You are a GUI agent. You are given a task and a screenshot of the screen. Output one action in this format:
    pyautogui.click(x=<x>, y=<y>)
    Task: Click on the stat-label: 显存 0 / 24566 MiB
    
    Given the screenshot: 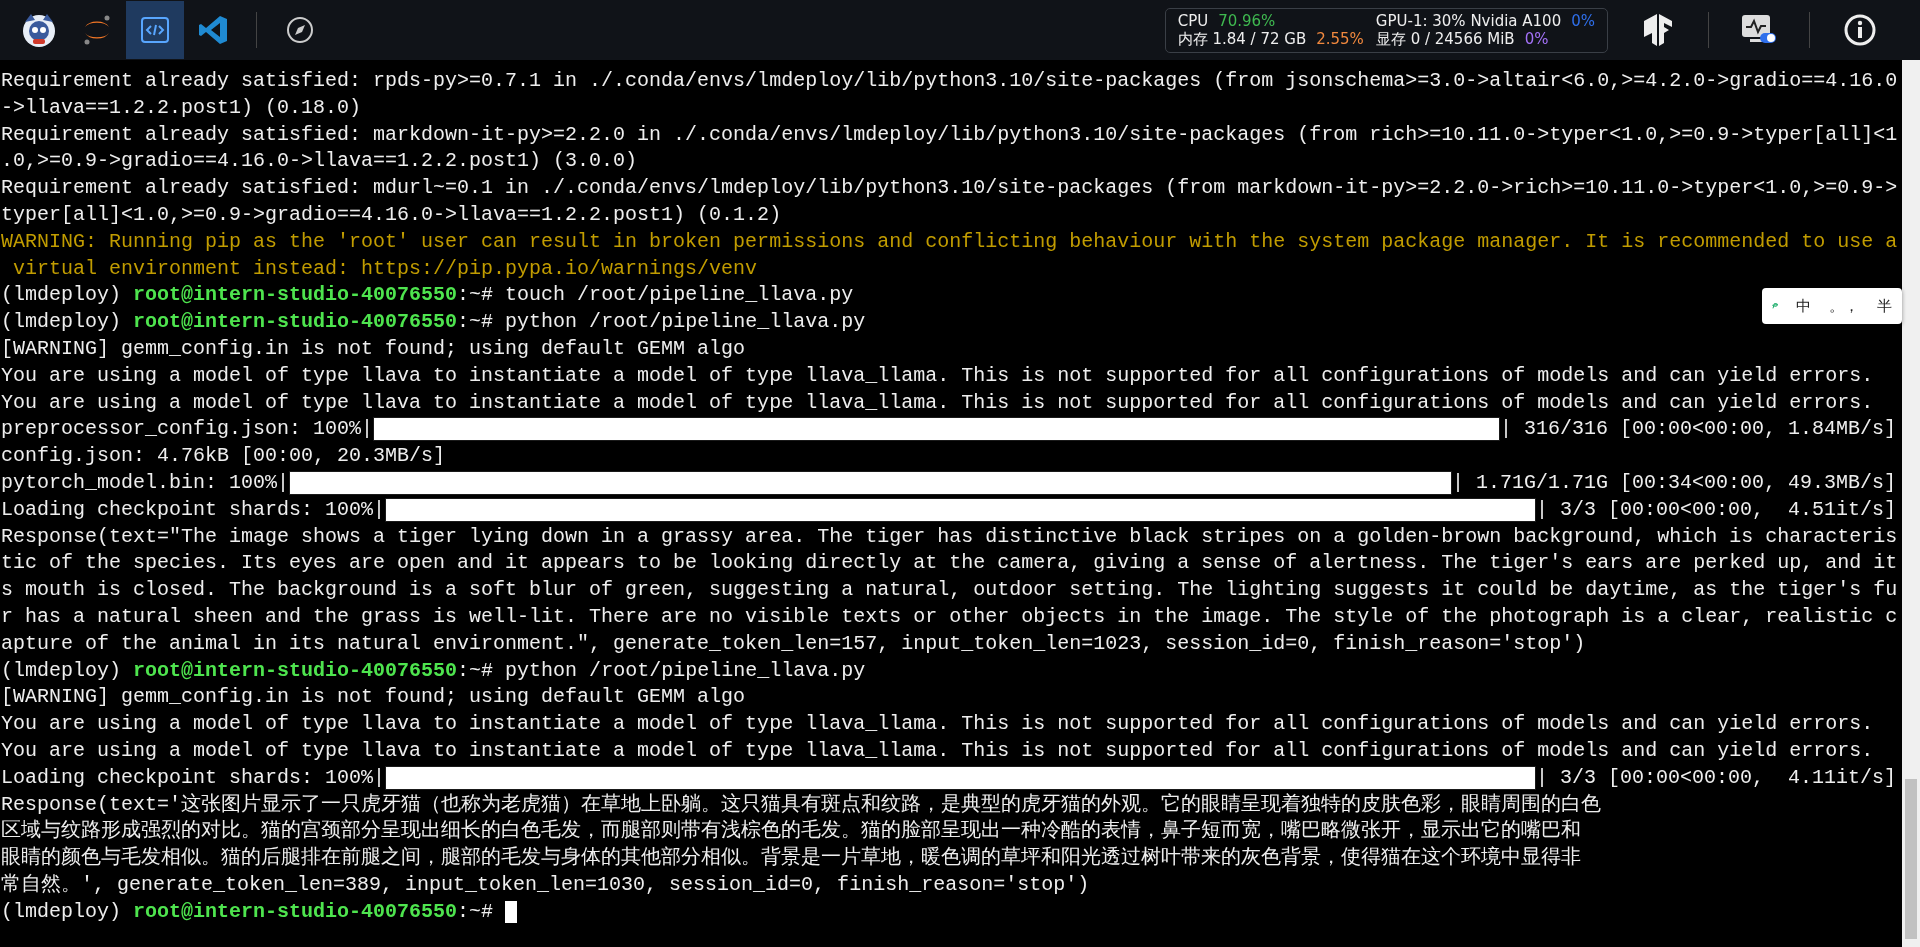 What is the action you would take?
    pyautogui.click(x=1445, y=39)
    